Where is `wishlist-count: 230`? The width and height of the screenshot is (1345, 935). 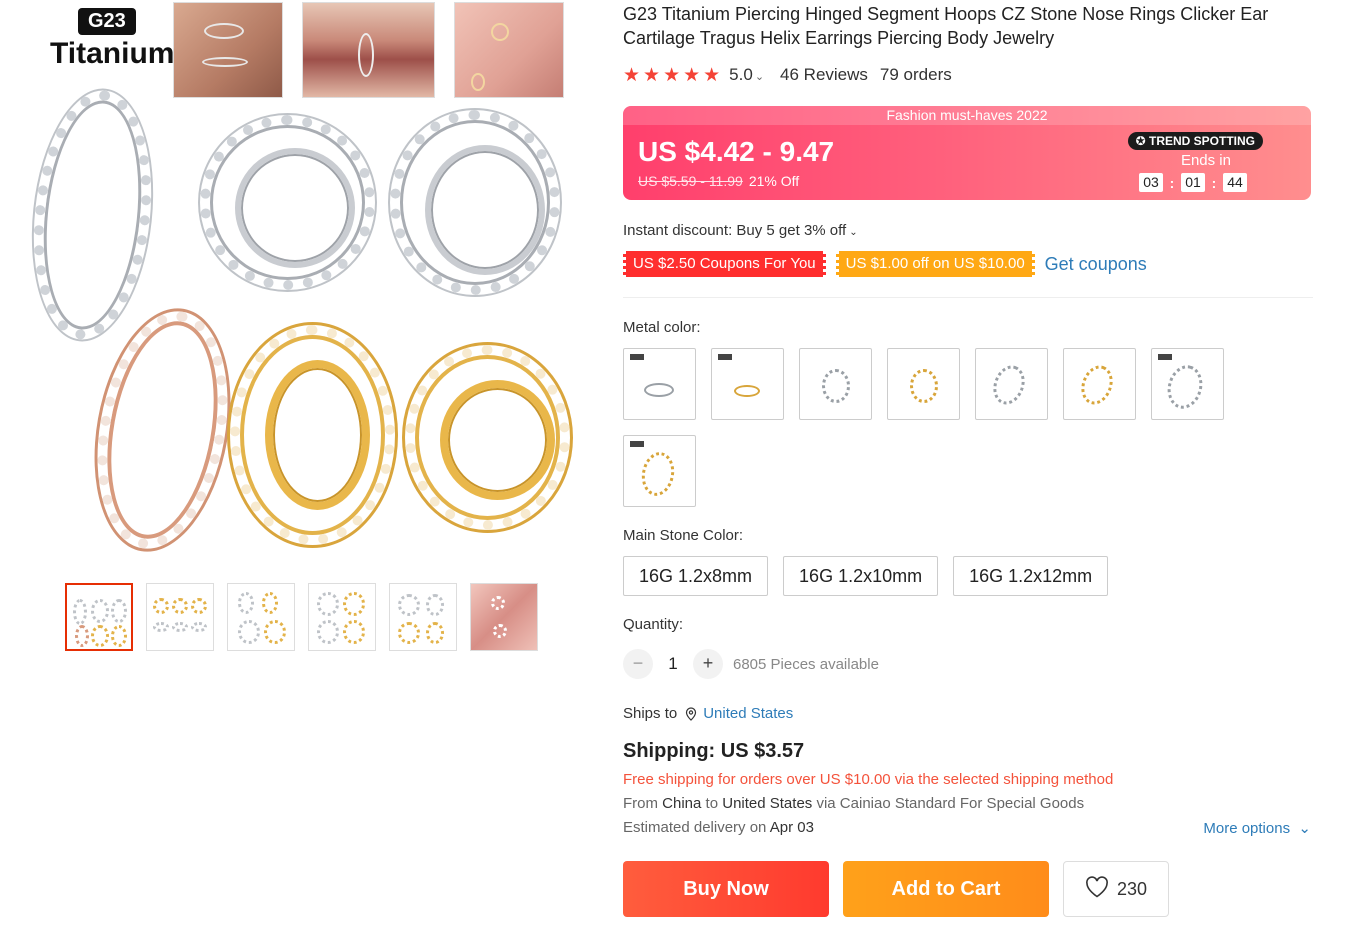 wishlist-count: 230 is located at coordinates (1132, 888).